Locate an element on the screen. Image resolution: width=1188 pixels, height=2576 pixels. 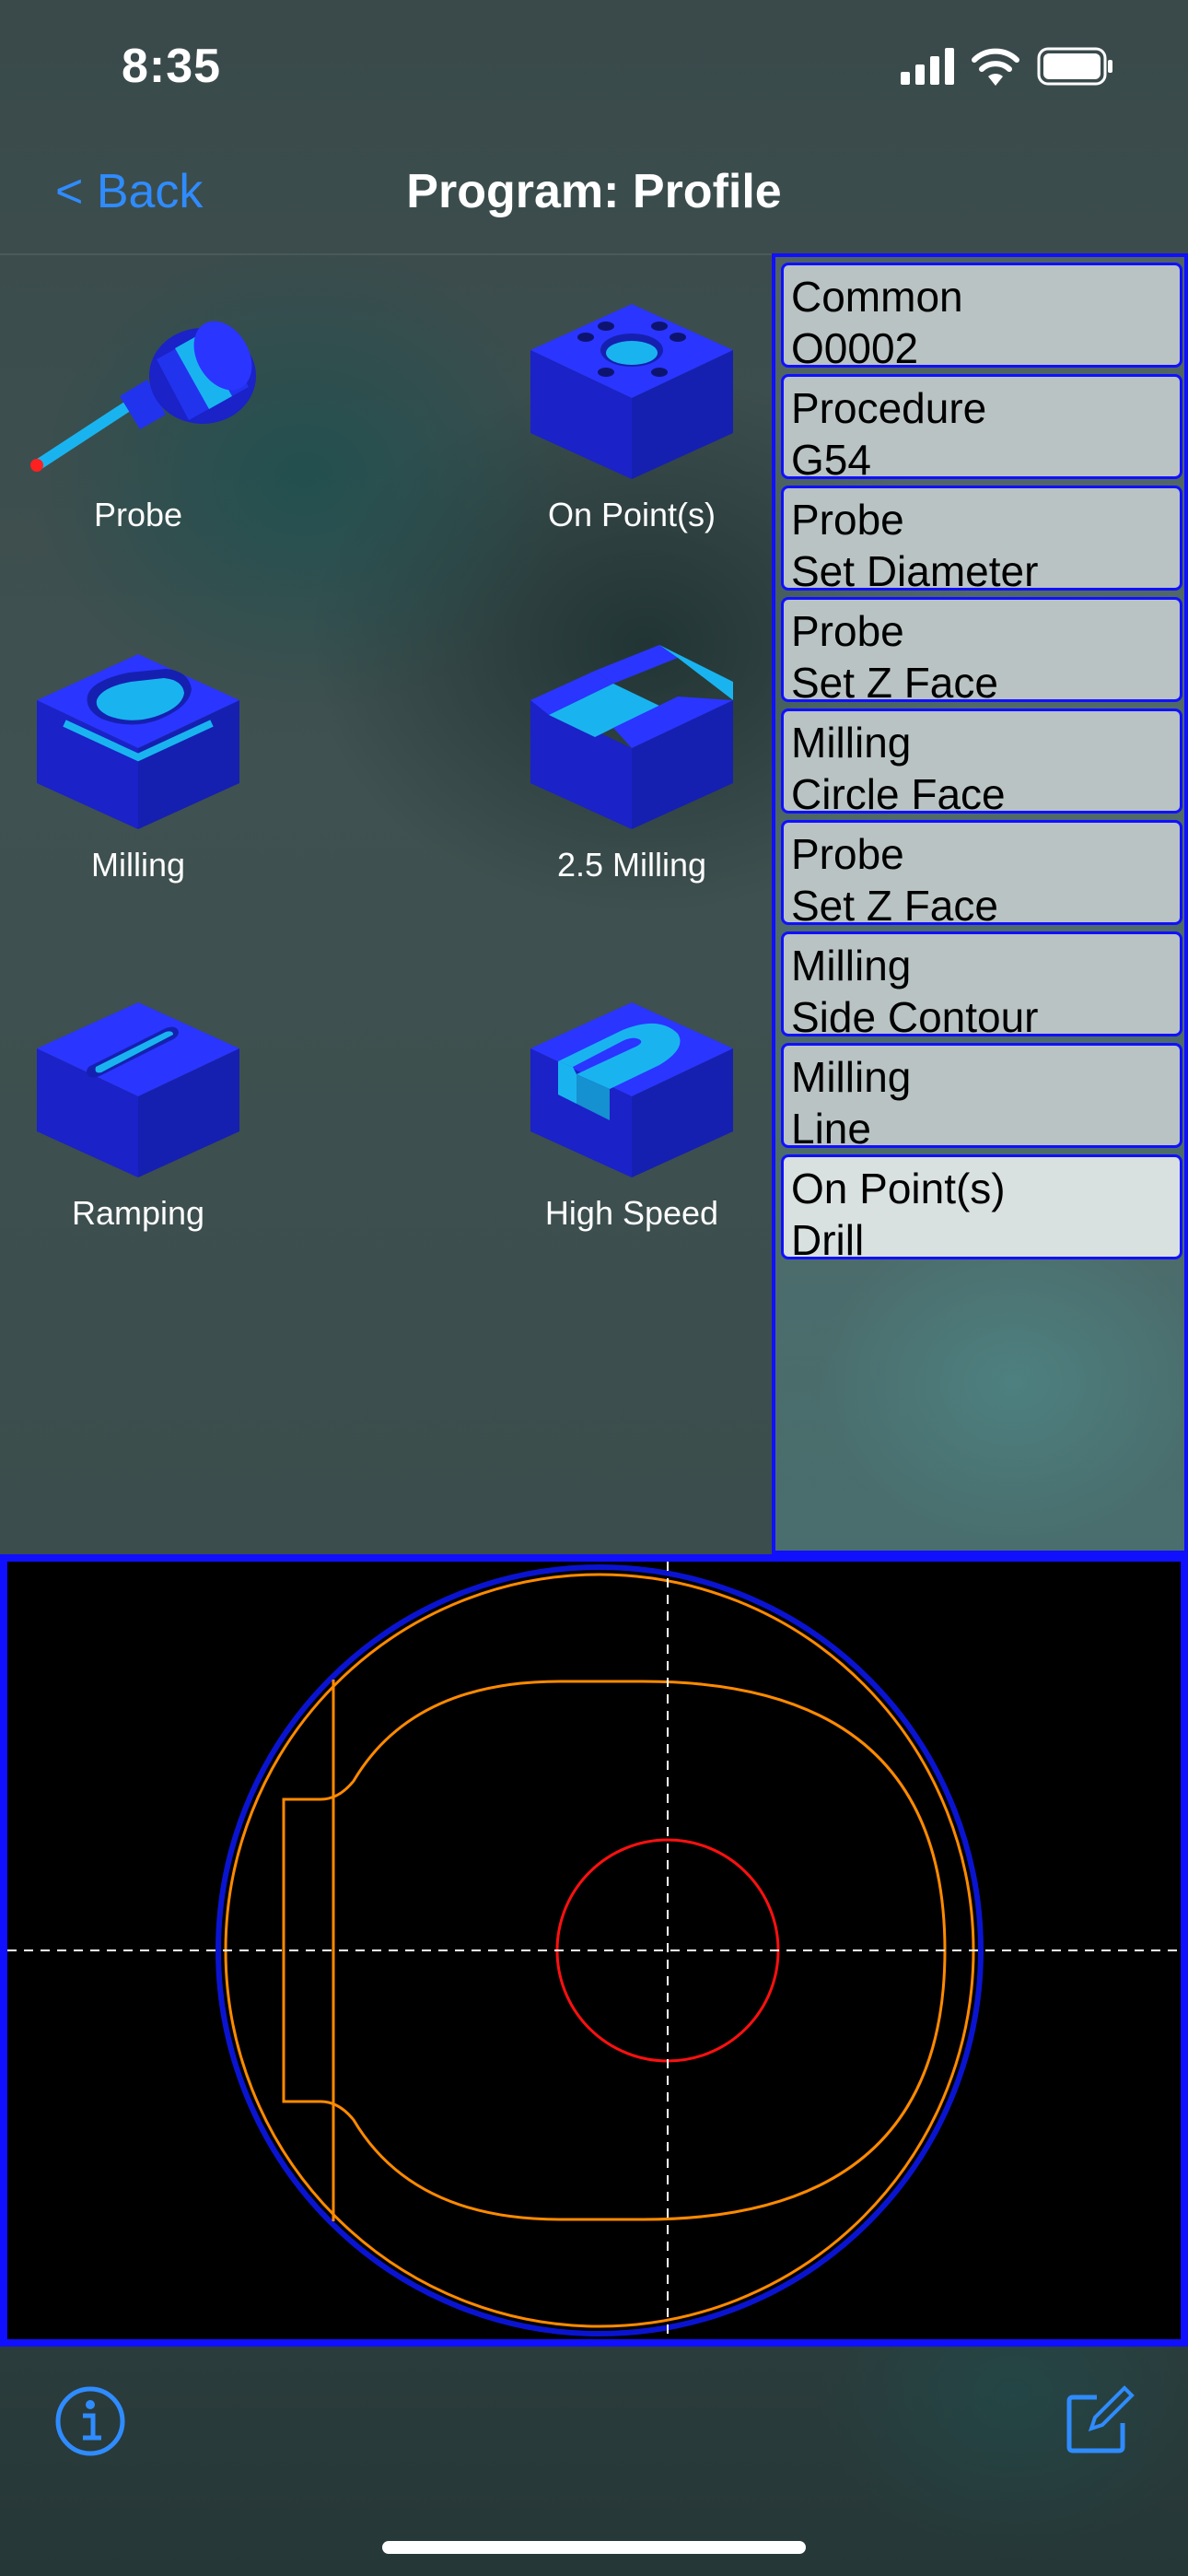
navigation-bar: < Back Program: Profile is located at coordinates (594, 195).